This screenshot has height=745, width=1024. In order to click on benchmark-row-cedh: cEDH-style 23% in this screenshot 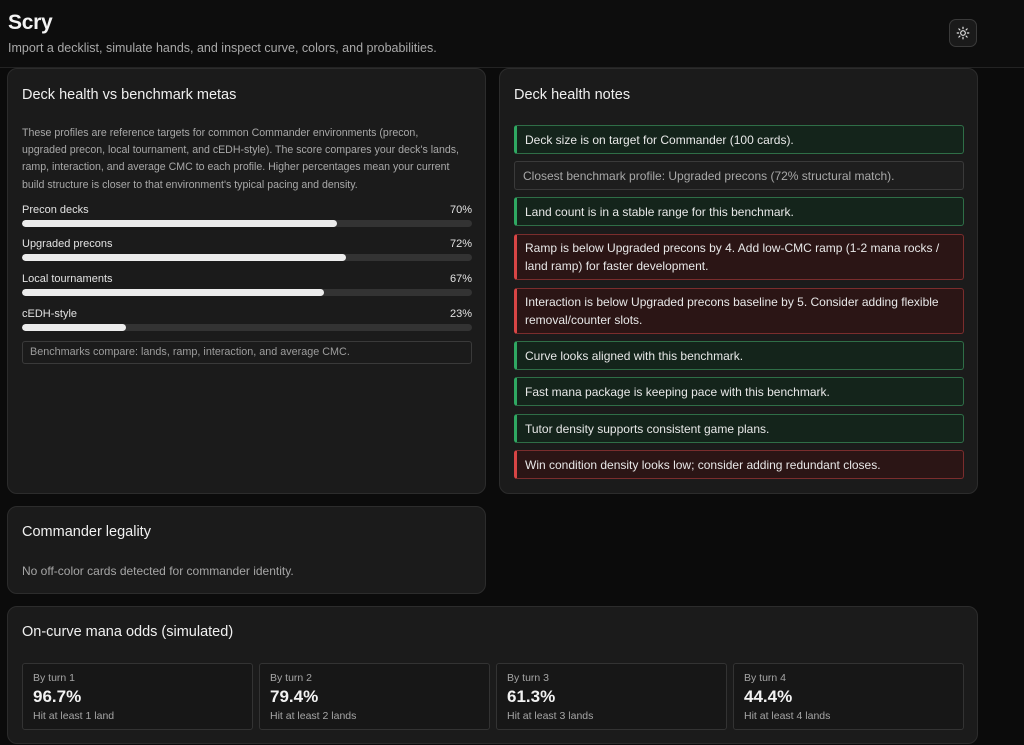, I will do `click(247, 322)`.